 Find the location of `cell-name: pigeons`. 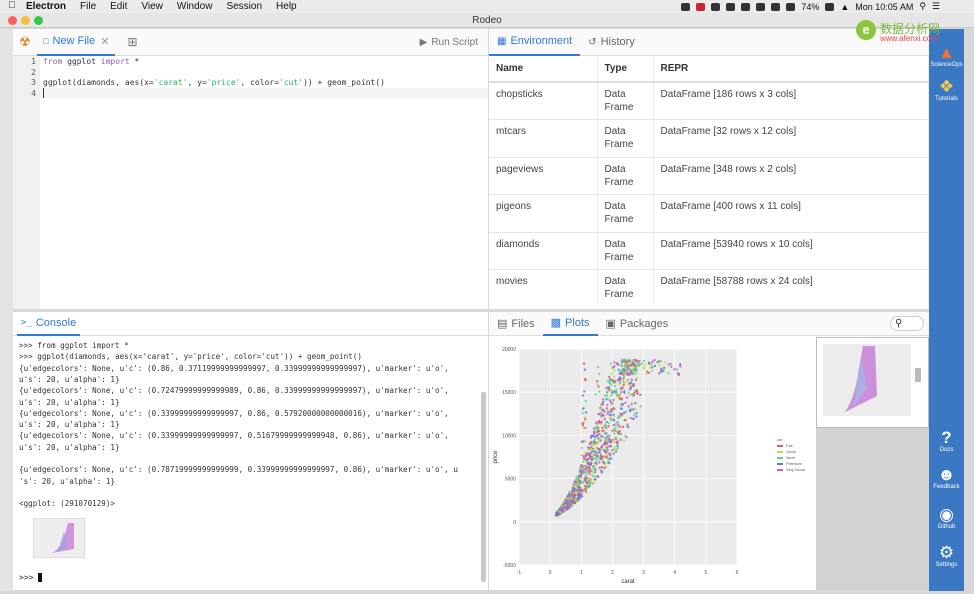

cell-name: pigeons is located at coordinates (543, 213).